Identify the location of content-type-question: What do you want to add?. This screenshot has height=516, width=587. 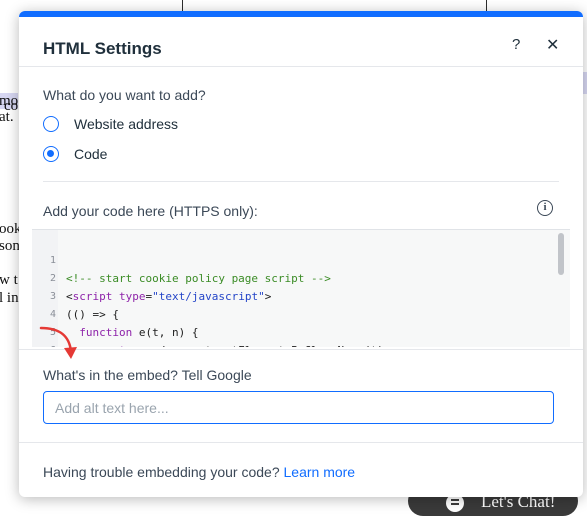
(124, 95).